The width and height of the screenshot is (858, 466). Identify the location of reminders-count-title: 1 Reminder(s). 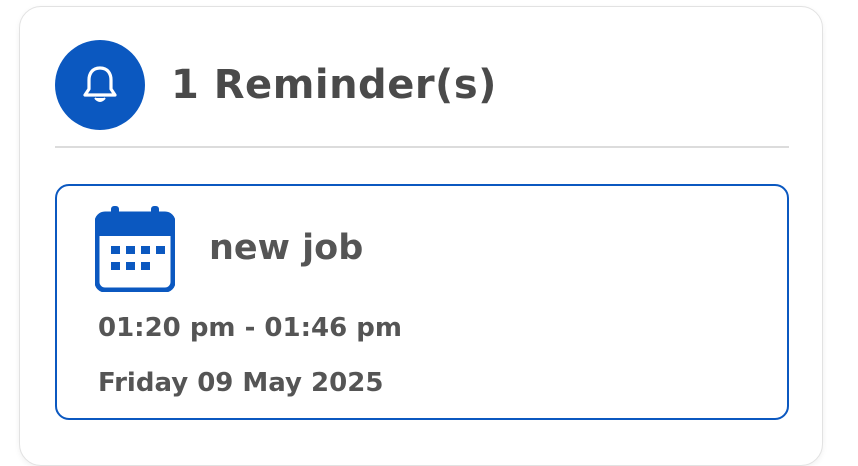
(334, 85).